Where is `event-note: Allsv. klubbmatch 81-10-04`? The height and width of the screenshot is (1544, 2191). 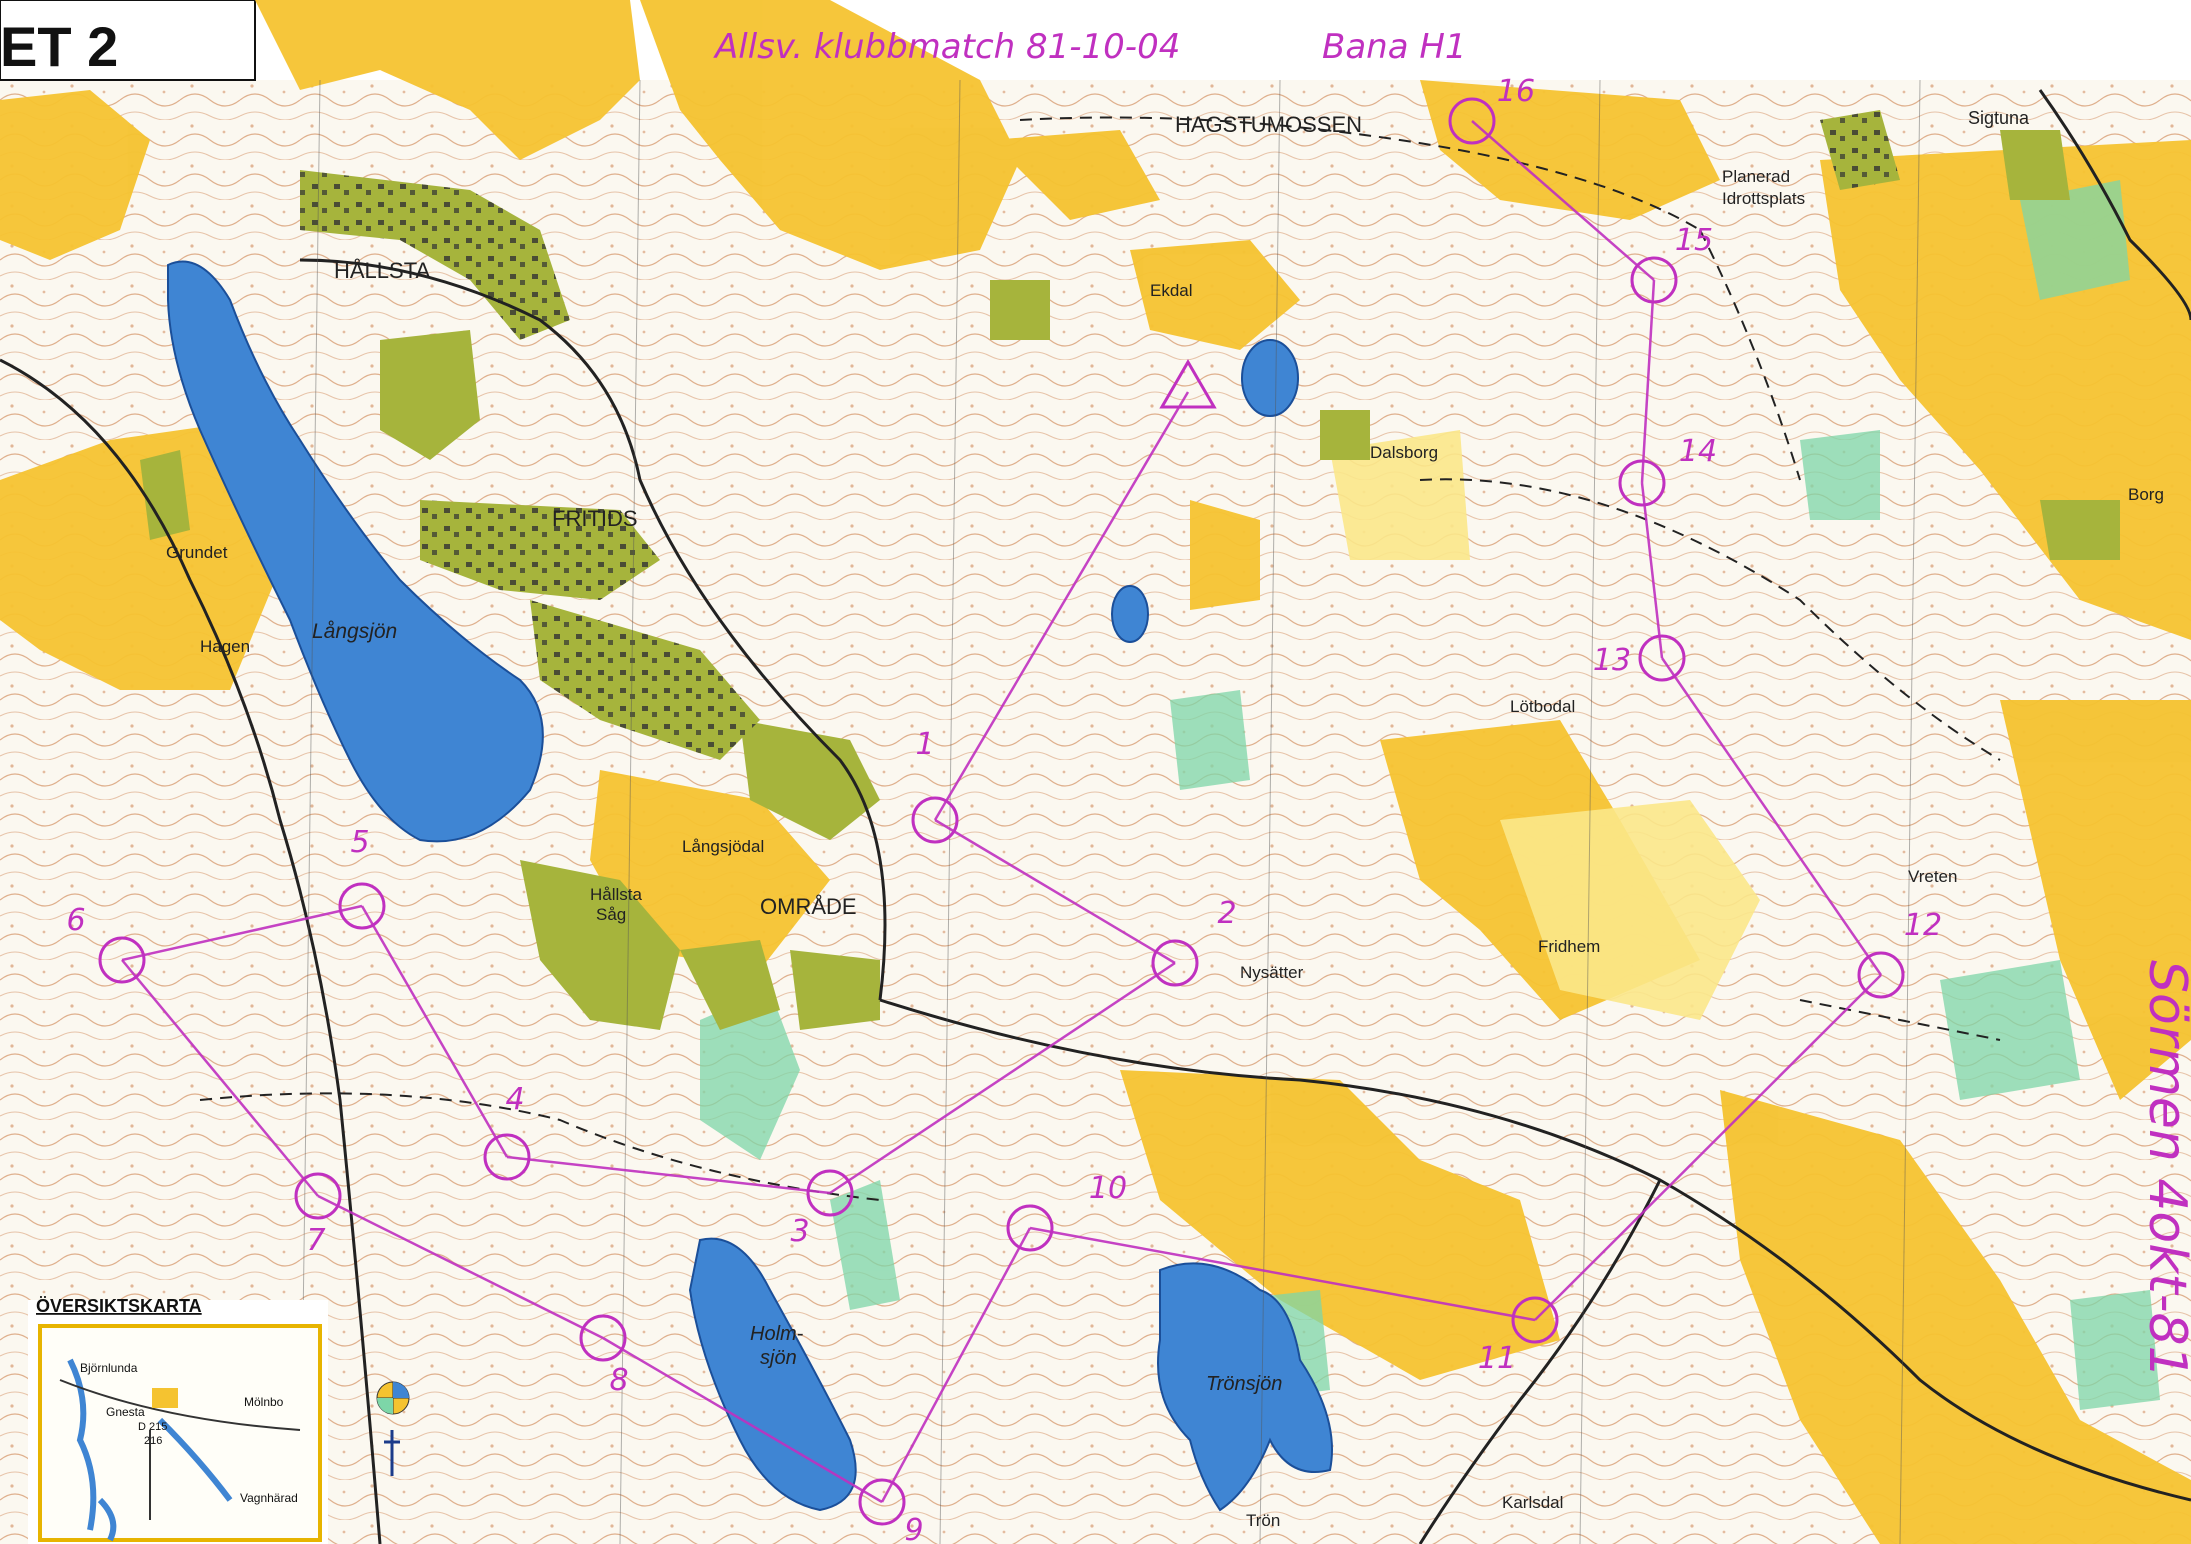
event-note: Allsv. klubbmatch 81-10-04 is located at coordinates (946, 47).